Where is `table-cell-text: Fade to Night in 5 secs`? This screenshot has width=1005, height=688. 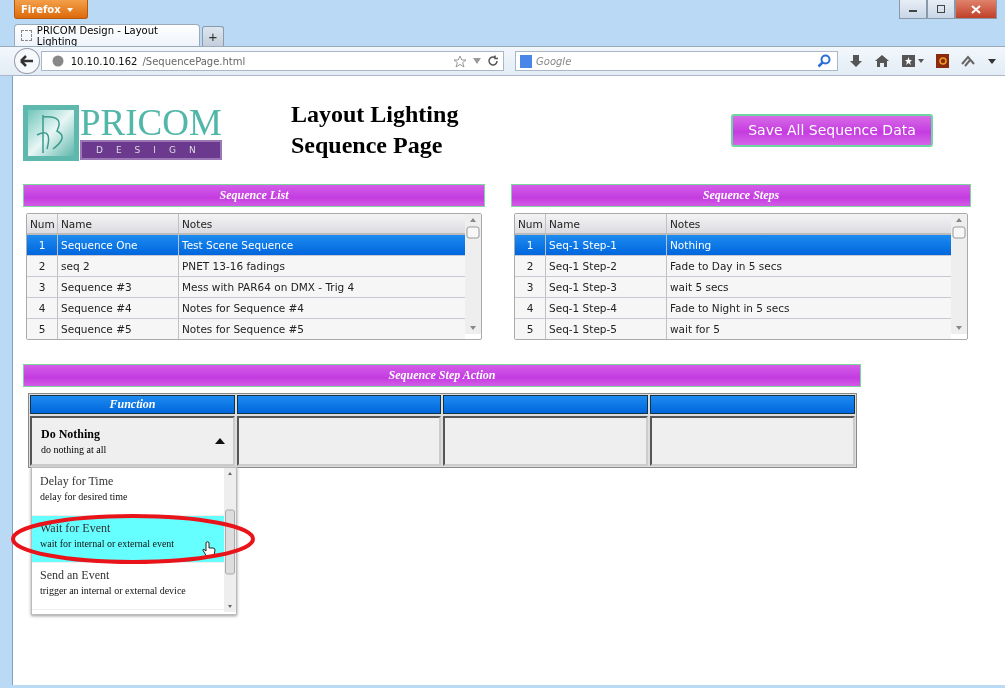
table-cell-text: Fade to Night in 5 secs is located at coordinates (730, 308).